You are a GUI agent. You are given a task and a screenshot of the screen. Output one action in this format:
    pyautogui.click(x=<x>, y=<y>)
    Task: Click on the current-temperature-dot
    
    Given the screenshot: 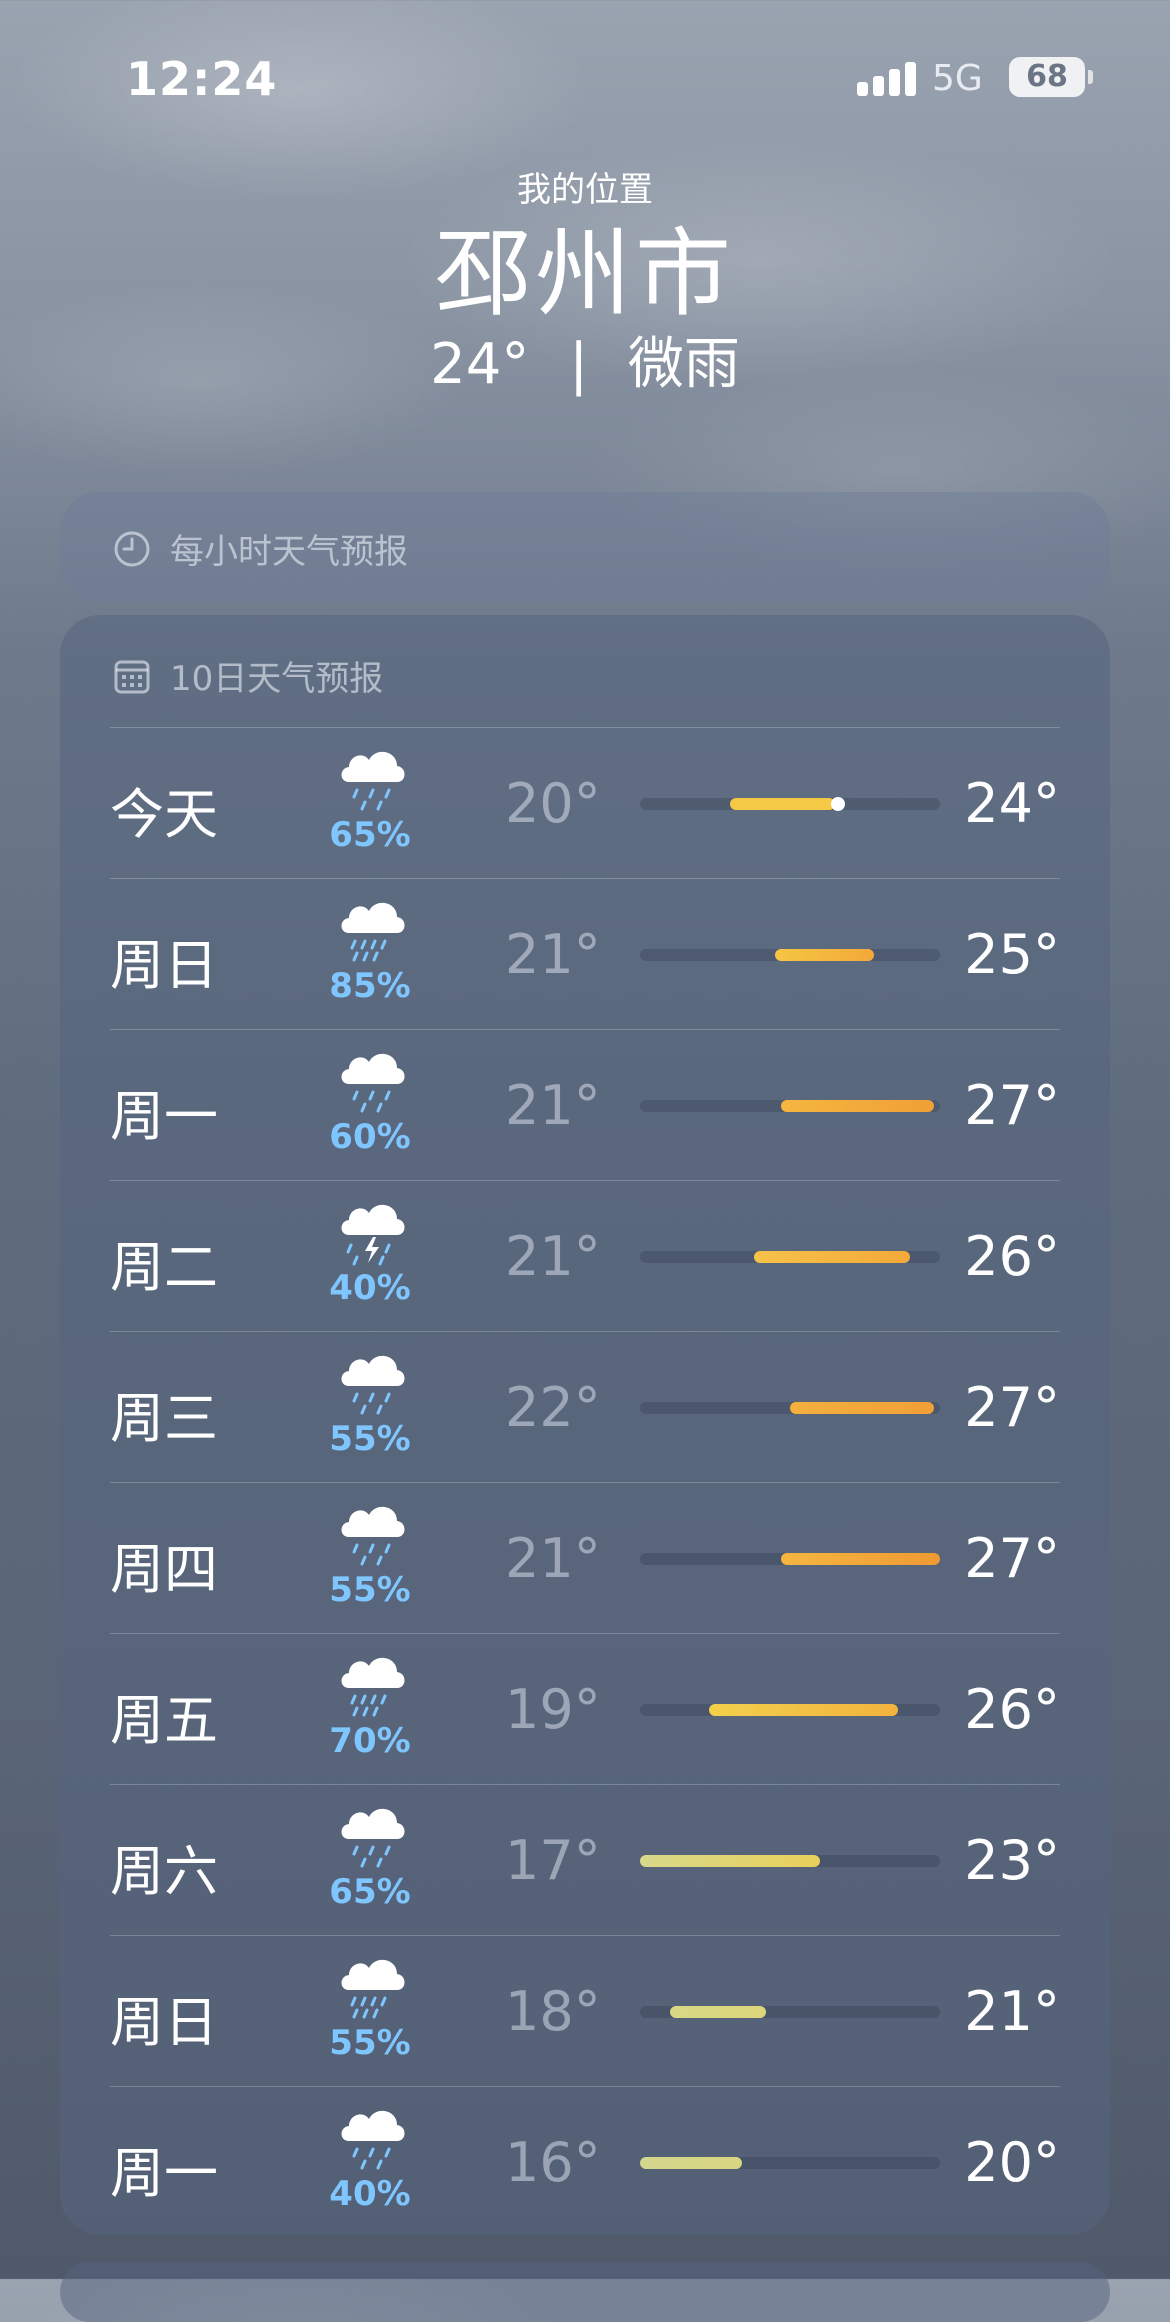 What is the action you would take?
    pyautogui.click(x=838, y=804)
    